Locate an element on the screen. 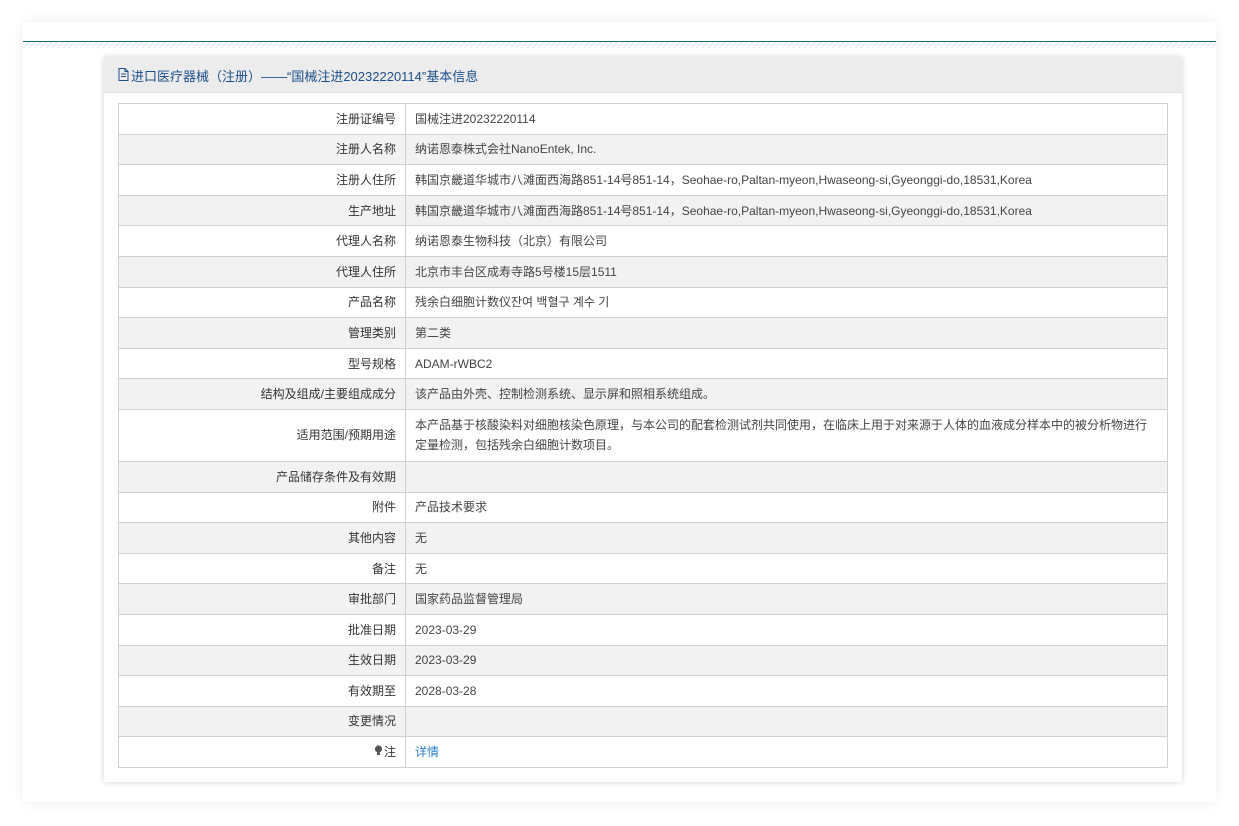 The width and height of the screenshot is (1239, 826). row-label: 注册证编号 is located at coordinates (262, 119).